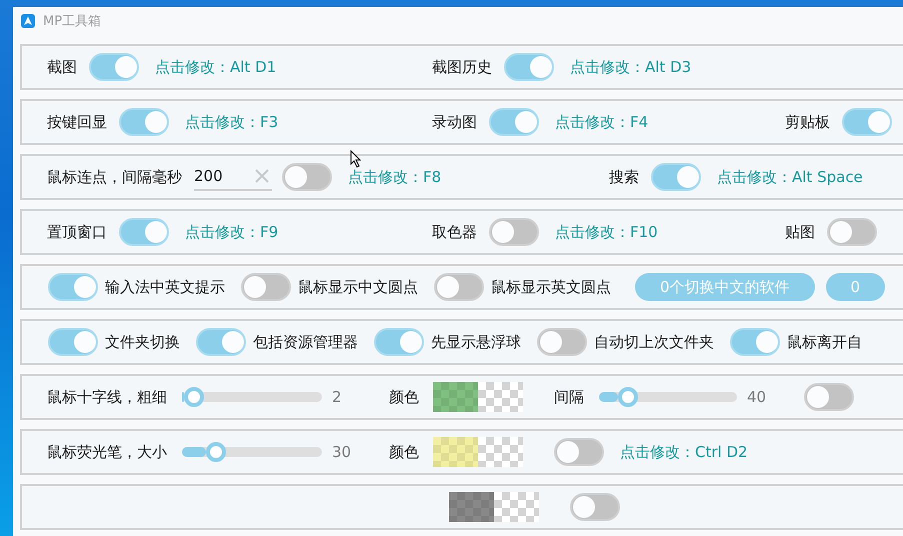 This screenshot has height=536, width=903. What do you see at coordinates (790, 177) in the screenshot?
I see `hotkey-link: 点击修改：Alt Space` at bounding box center [790, 177].